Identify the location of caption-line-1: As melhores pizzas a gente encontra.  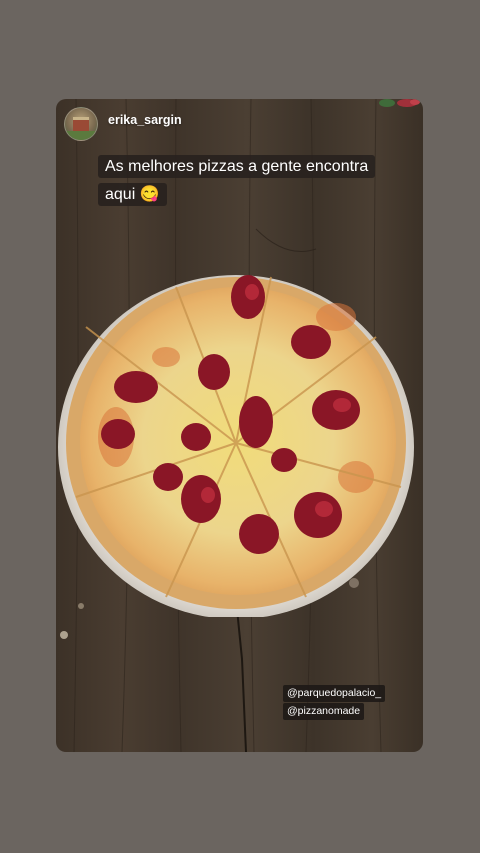
(237, 166).